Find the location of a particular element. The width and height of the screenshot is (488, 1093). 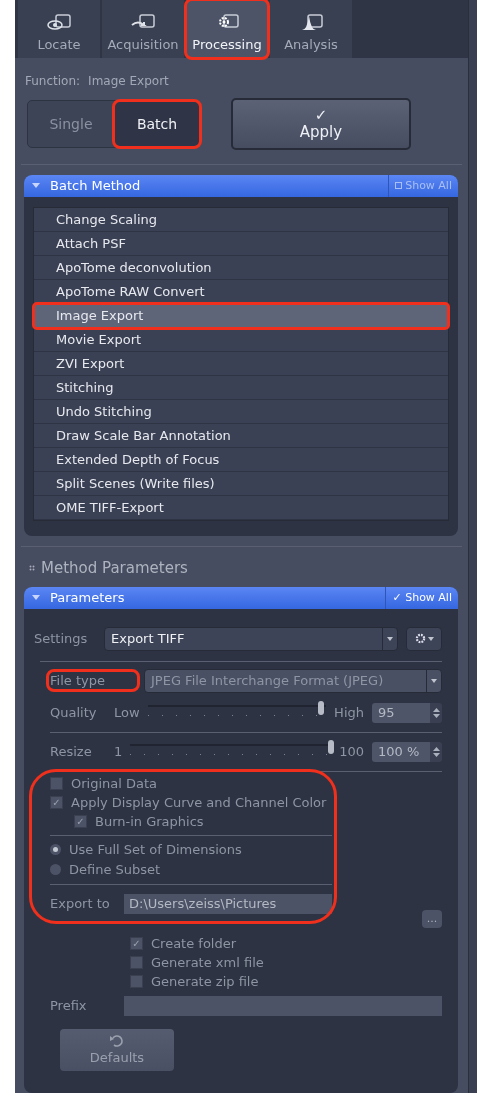

checkbox-label: Apply Display Curve and Channel Color is located at coordinates (199, 802).